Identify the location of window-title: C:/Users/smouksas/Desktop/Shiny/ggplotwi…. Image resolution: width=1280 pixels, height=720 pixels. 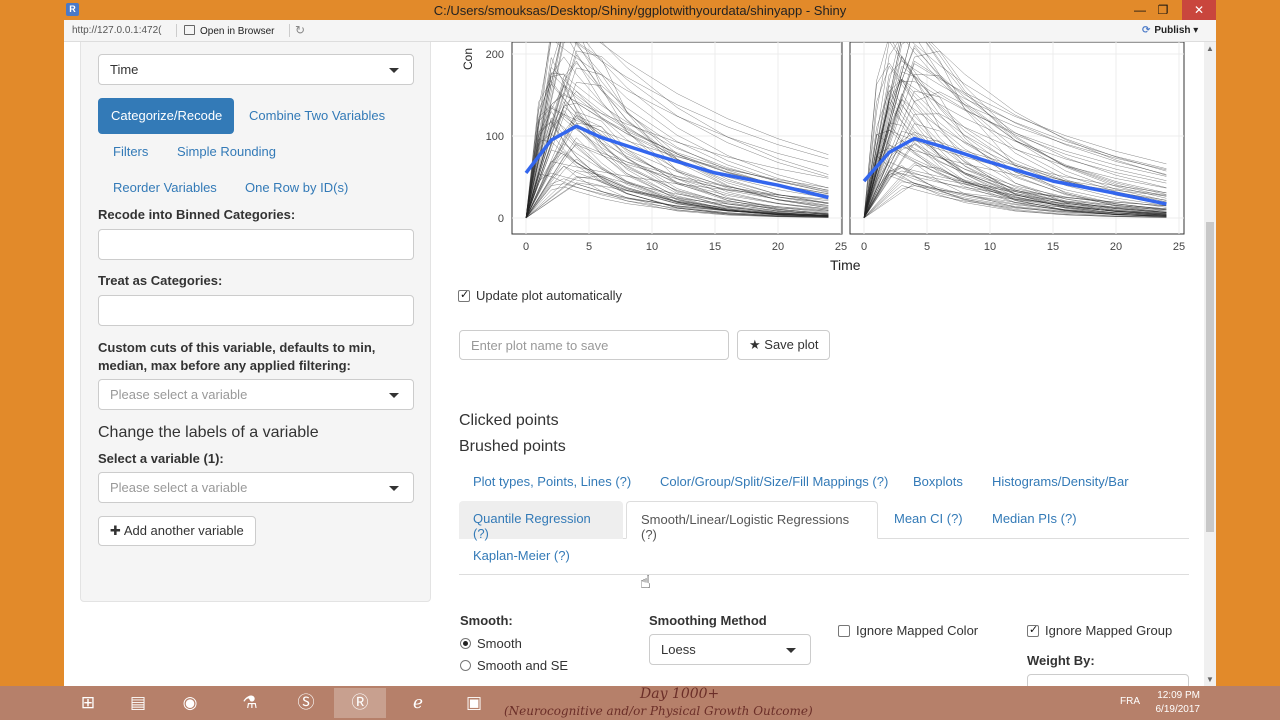
(640, 10).